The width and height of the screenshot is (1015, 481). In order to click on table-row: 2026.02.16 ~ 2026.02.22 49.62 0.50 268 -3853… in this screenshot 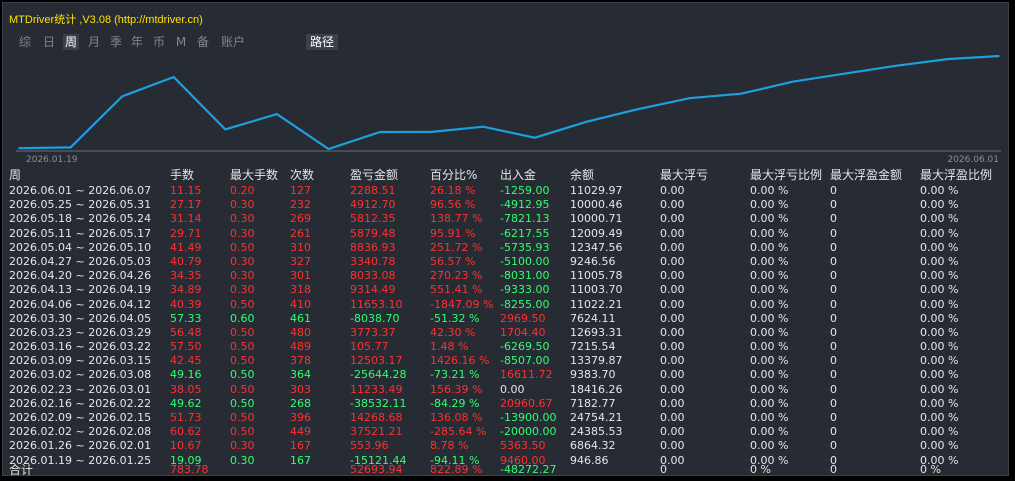, I will do `click(507, 404)`.